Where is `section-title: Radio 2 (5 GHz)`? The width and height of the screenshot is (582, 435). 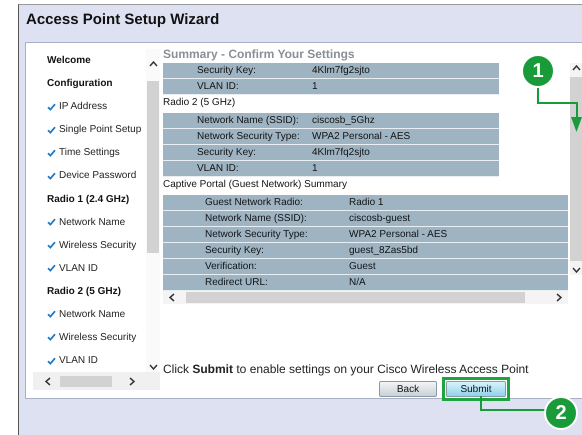
section-title: Radio 2 (5 GHz) is located at coordinates (199, 103).